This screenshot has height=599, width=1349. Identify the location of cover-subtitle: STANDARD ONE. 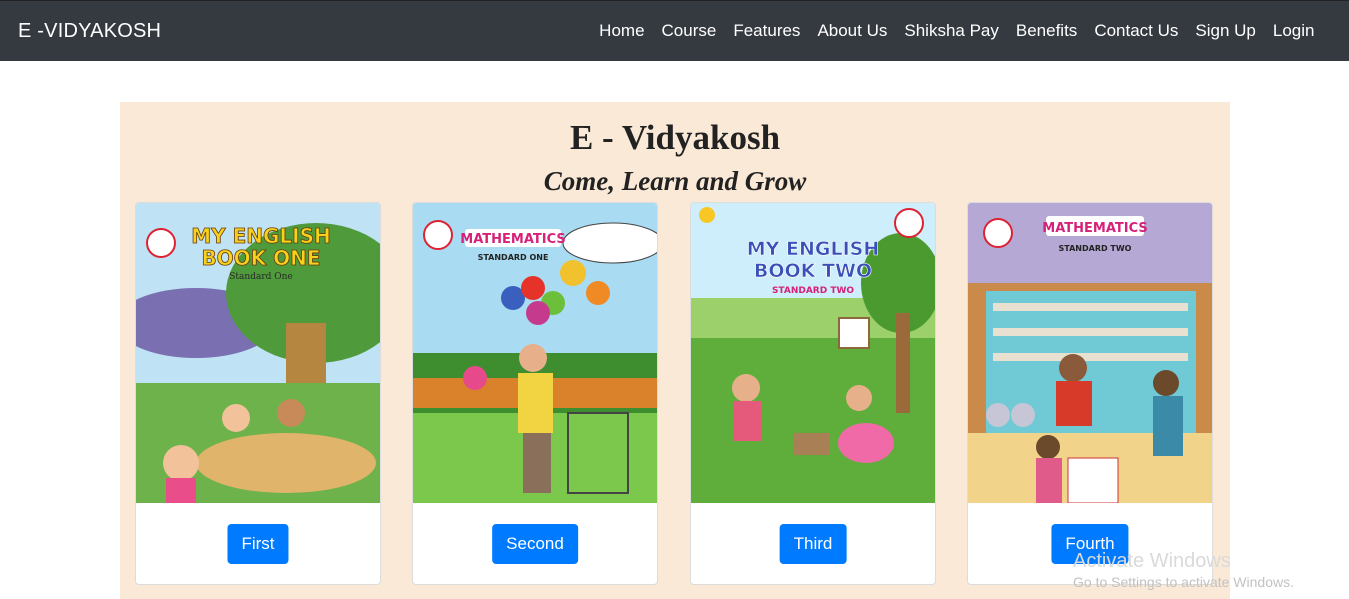
(513, 257).